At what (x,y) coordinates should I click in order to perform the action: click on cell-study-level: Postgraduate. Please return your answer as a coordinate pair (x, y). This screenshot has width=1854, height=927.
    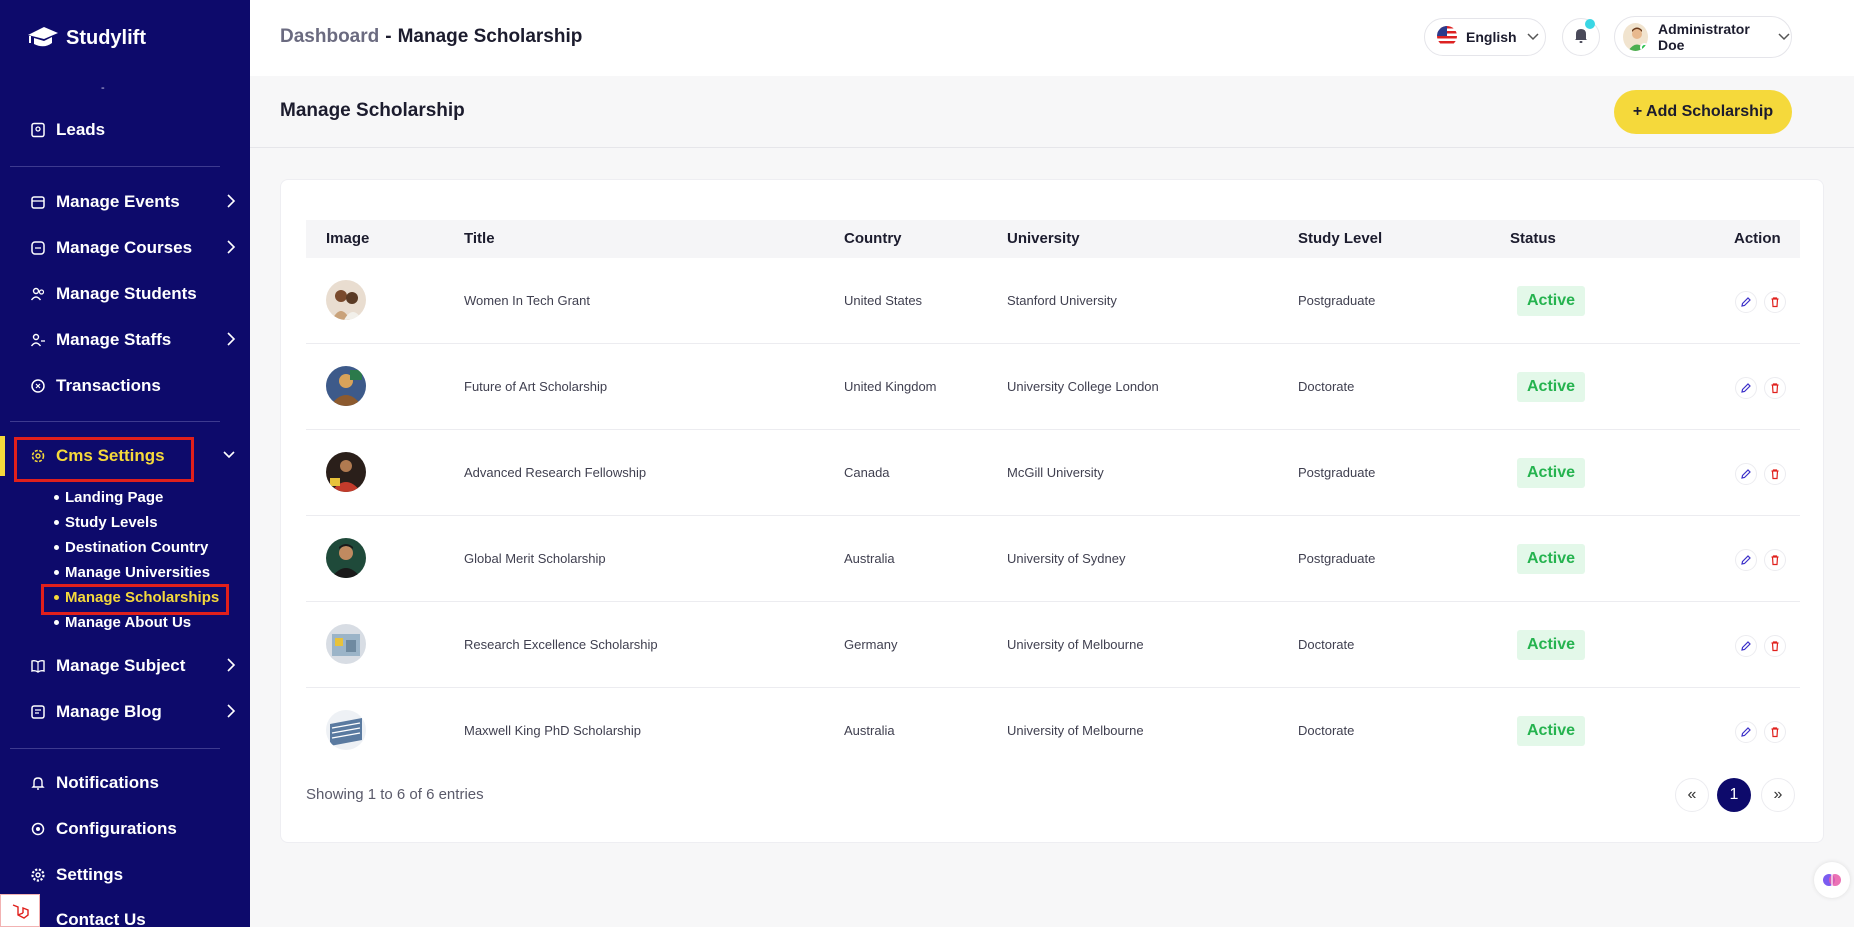
    Looking at the image, I should click on (1337, 300).